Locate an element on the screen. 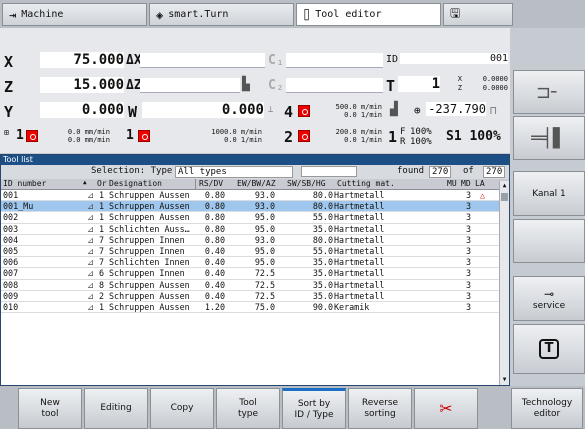  cell-orientation: 8 is located at coordinates (102, 284).